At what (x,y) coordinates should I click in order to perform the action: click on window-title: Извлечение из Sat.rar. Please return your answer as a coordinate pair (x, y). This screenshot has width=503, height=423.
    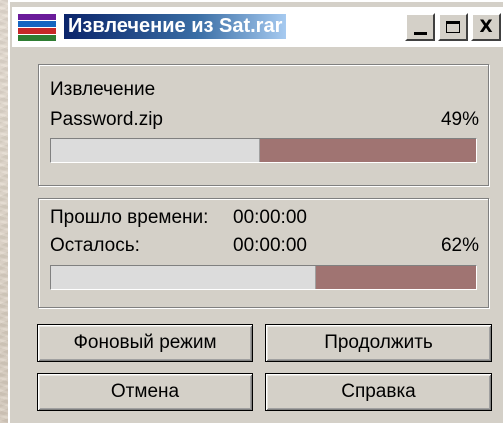
    Looking at the image, I should click on (175, 26).